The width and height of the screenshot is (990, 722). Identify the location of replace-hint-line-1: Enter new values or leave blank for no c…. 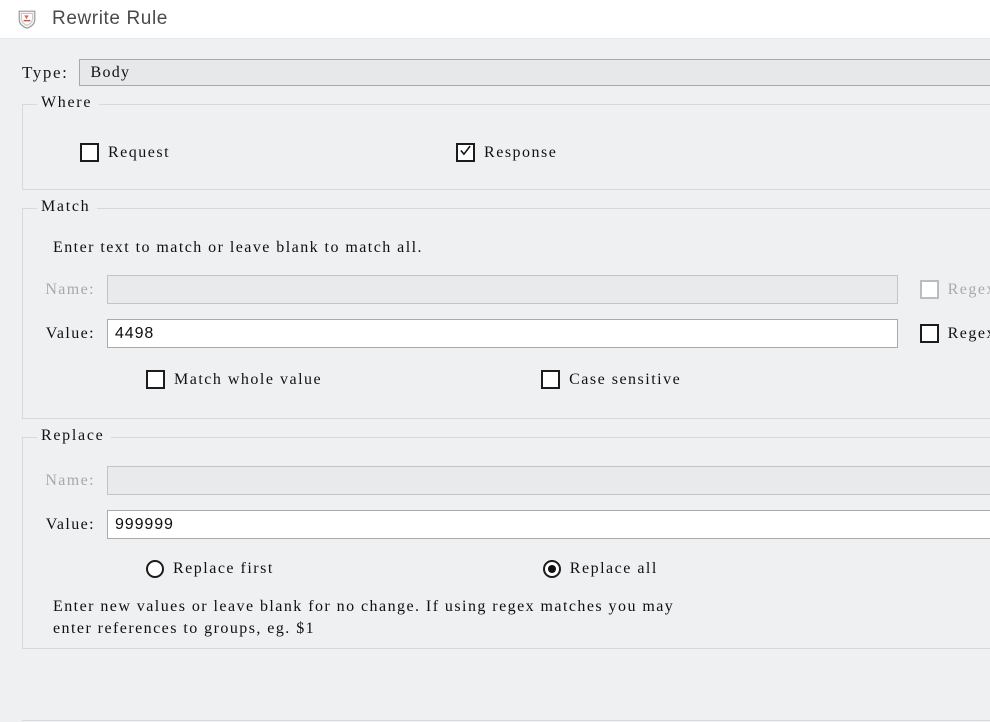
(364, 606).